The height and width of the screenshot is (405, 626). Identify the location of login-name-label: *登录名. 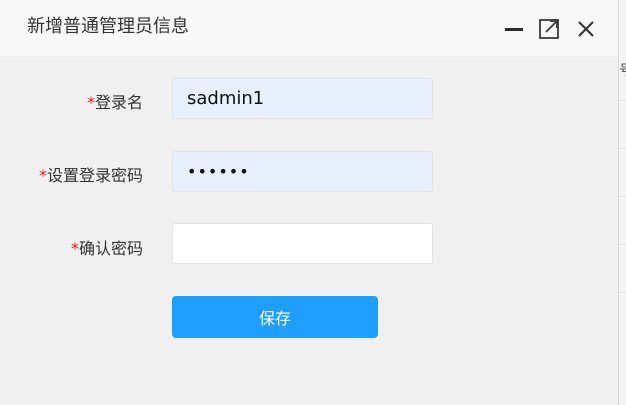
(115, 103).